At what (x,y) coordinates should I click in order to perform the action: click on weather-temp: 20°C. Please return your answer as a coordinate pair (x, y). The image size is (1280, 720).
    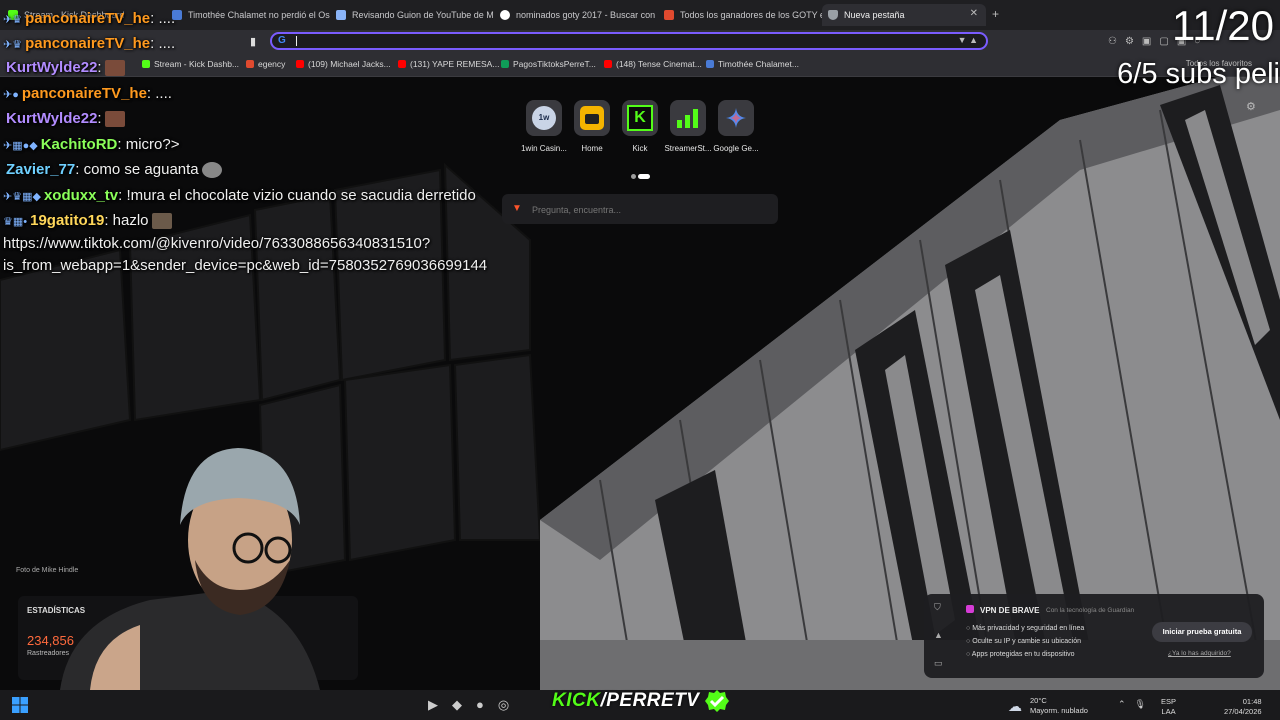
    Looking at the image, I should click on (1038, 700).